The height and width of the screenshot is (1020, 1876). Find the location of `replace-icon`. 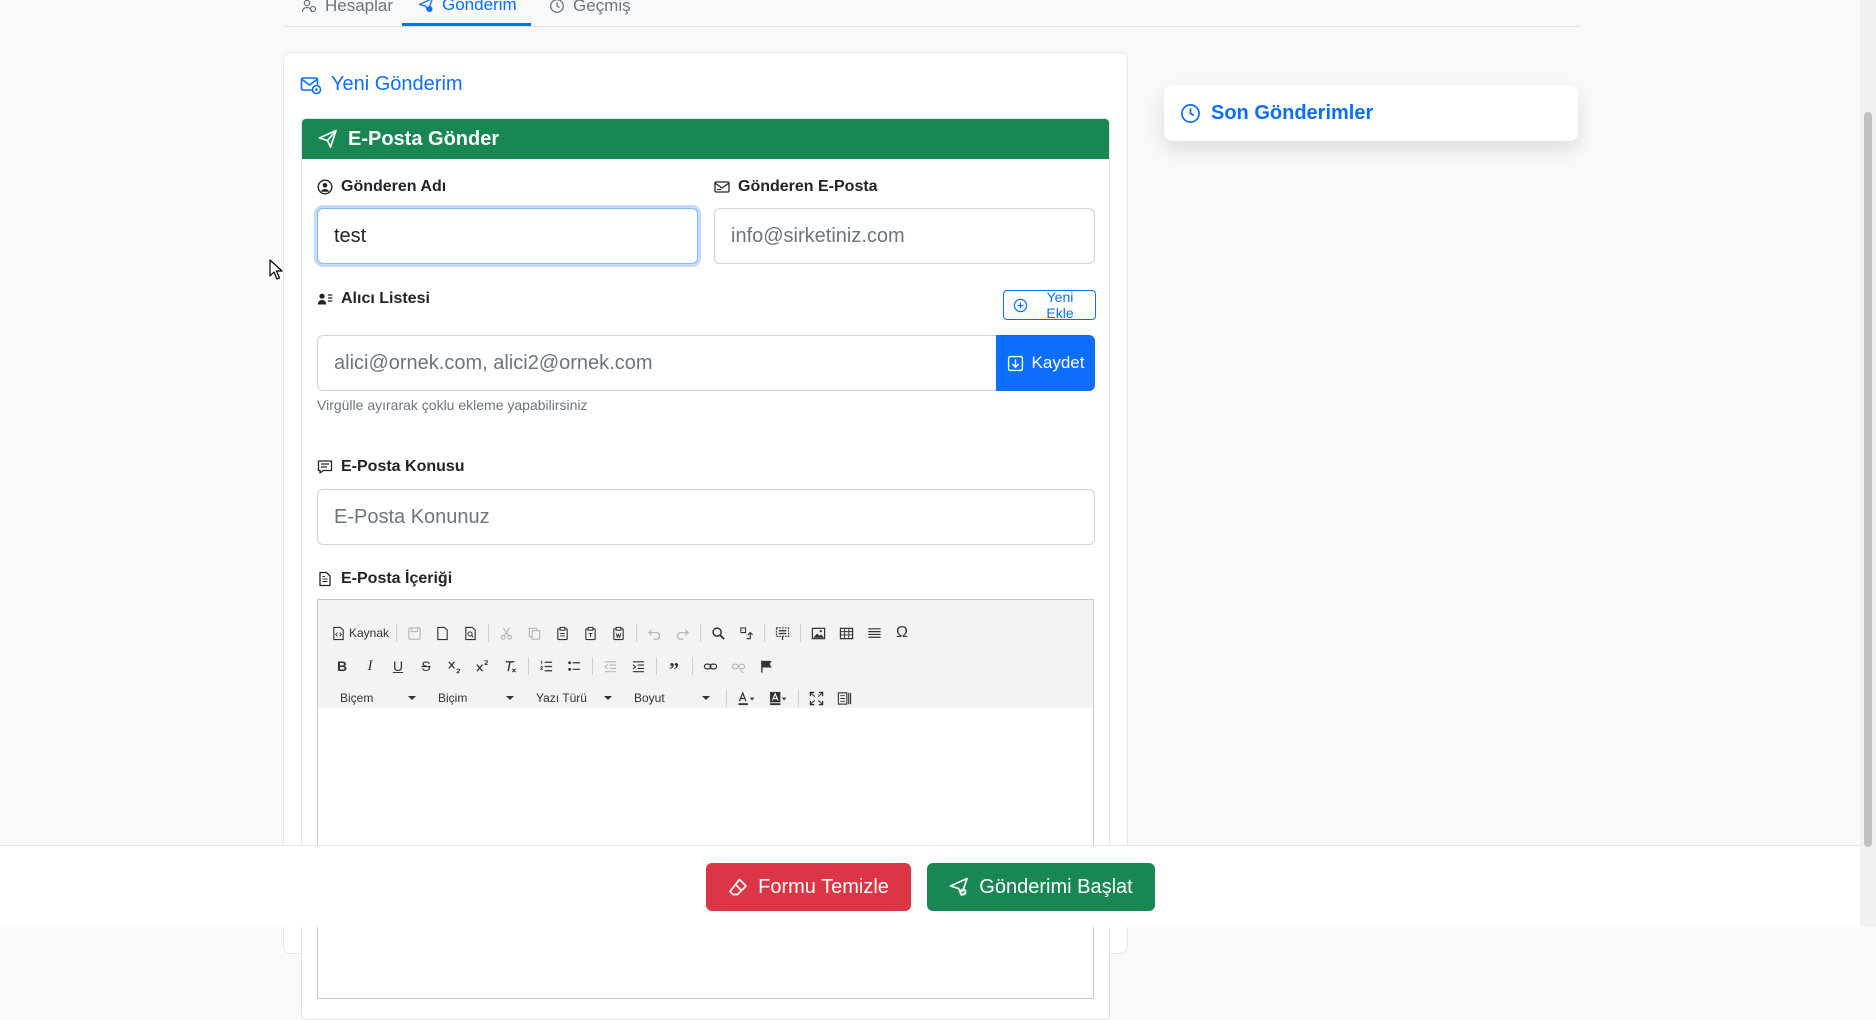

replace-icon is located at coordinates (746, 633).